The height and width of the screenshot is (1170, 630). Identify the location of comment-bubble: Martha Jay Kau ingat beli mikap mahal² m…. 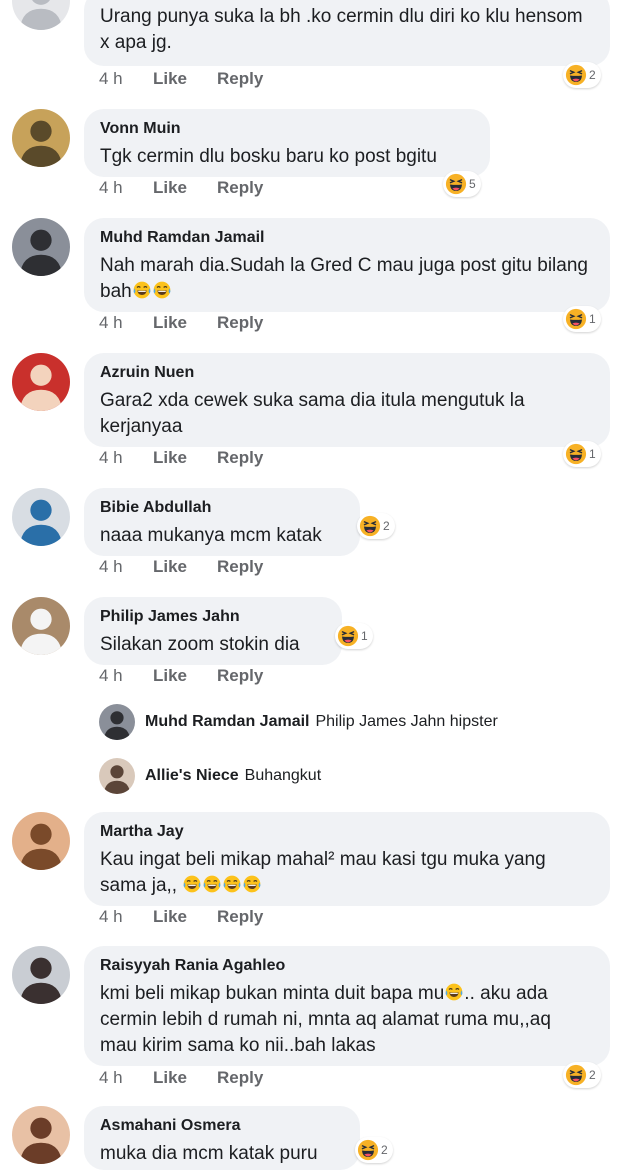
(347, 859).